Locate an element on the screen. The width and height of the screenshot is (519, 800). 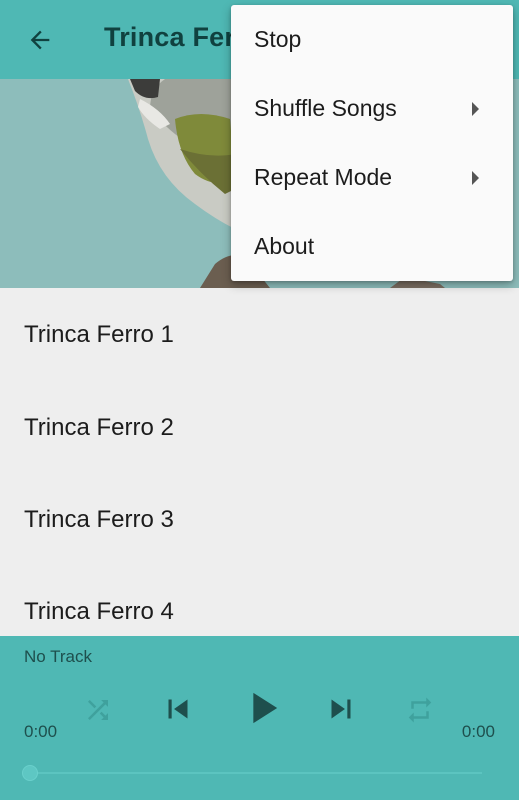
shuffle-icon is located at coordinates (98, 710).